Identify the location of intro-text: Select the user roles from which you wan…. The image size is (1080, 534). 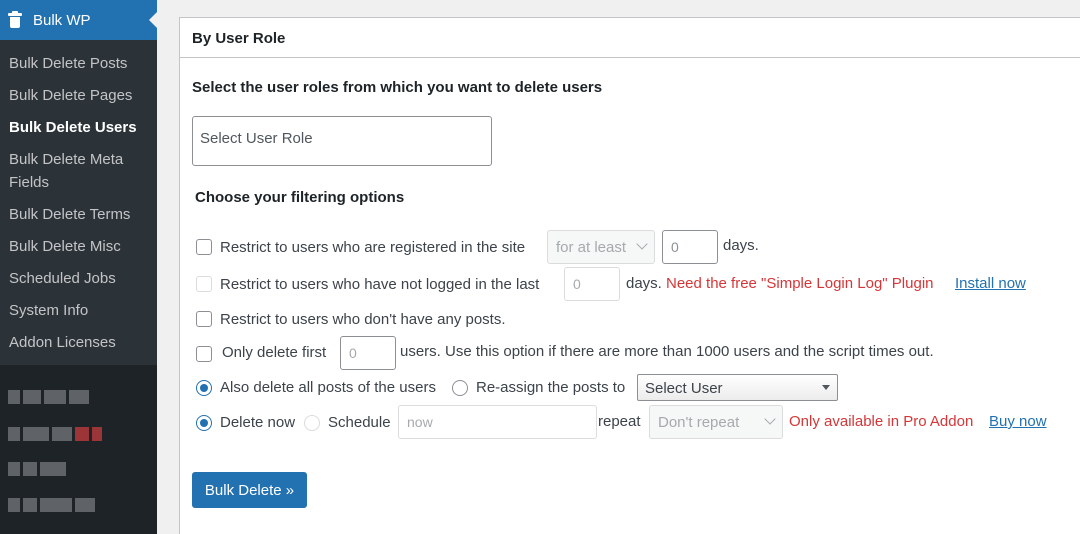
(397, 87).